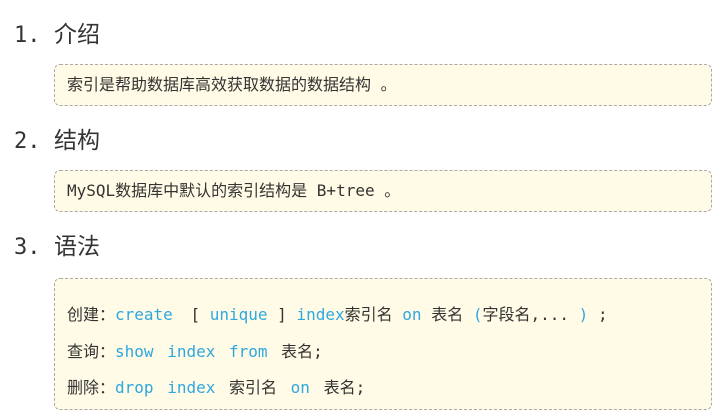  I want to click on intro-box: 索引是帮助数据库高效获取数据的数据结构 。, so click(383, 85).